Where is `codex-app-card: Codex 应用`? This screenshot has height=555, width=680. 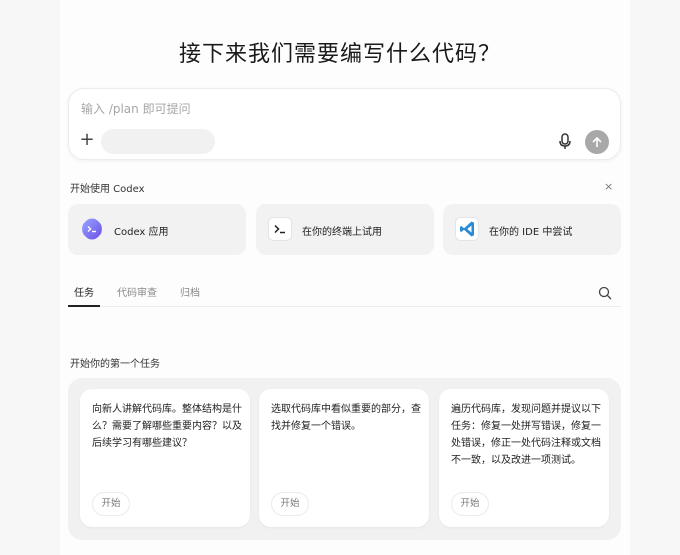 codex-app-card: Codex 应用 is located at coordinates (157, 229).